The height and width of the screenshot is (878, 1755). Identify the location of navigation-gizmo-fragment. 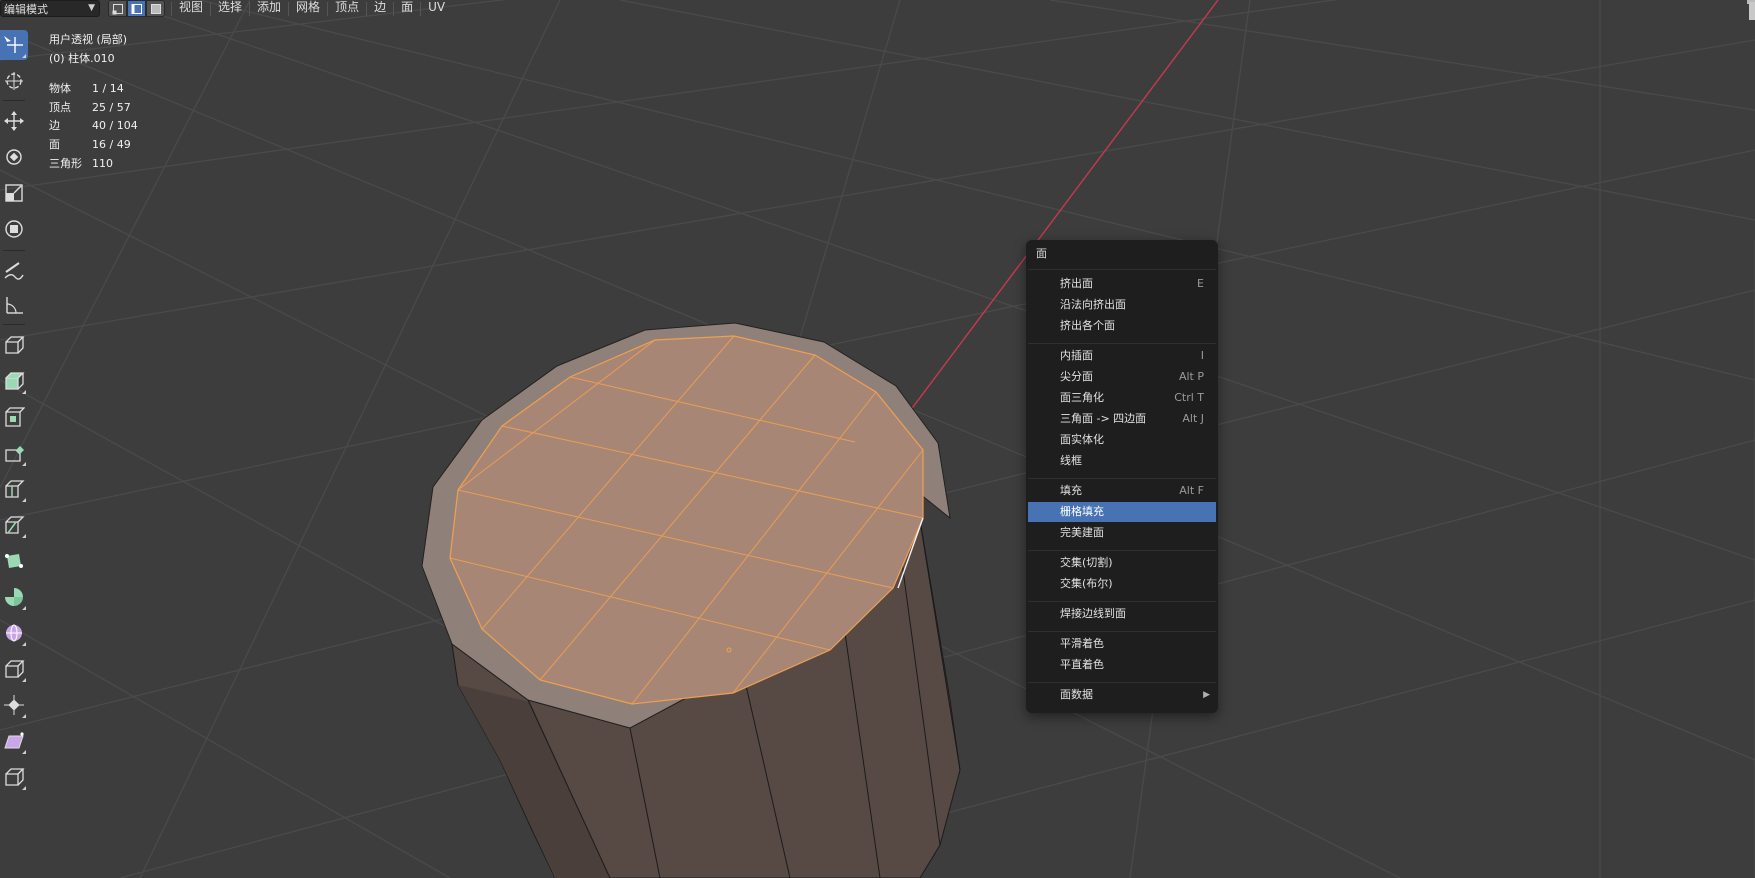
(1747, 11).